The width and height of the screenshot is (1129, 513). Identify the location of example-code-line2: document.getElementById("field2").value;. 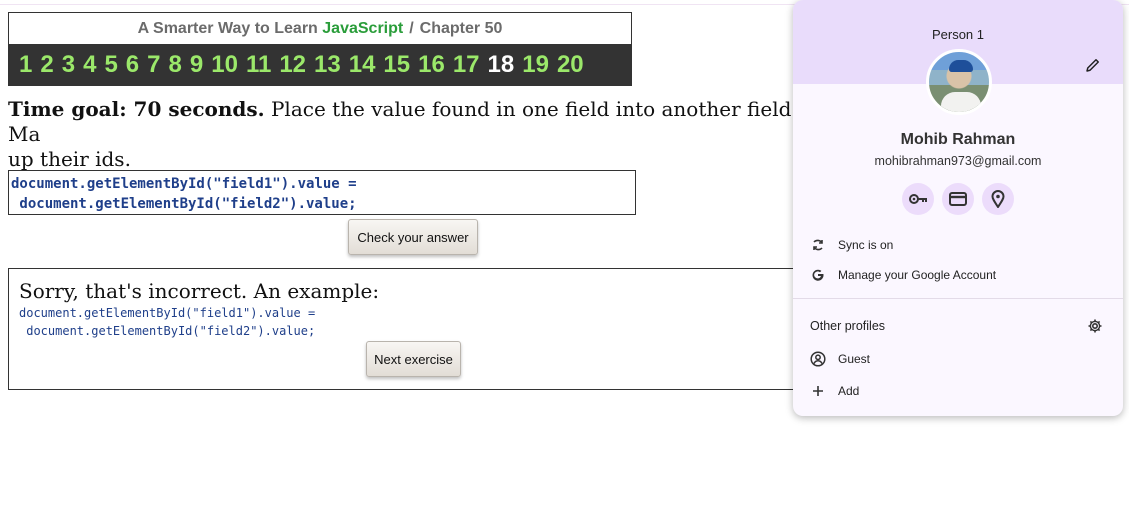
(167, 331).